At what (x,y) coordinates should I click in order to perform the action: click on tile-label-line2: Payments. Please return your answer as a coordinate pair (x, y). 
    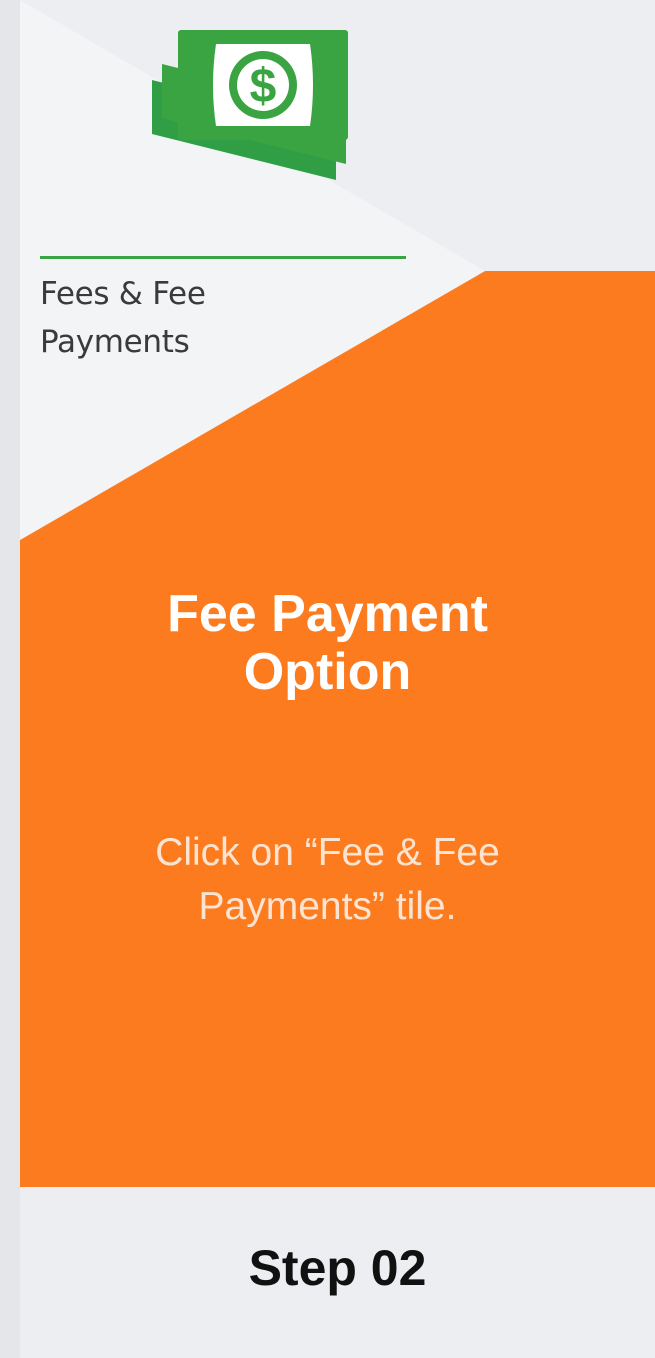
    Looking at the image, I should click on (115, 342).